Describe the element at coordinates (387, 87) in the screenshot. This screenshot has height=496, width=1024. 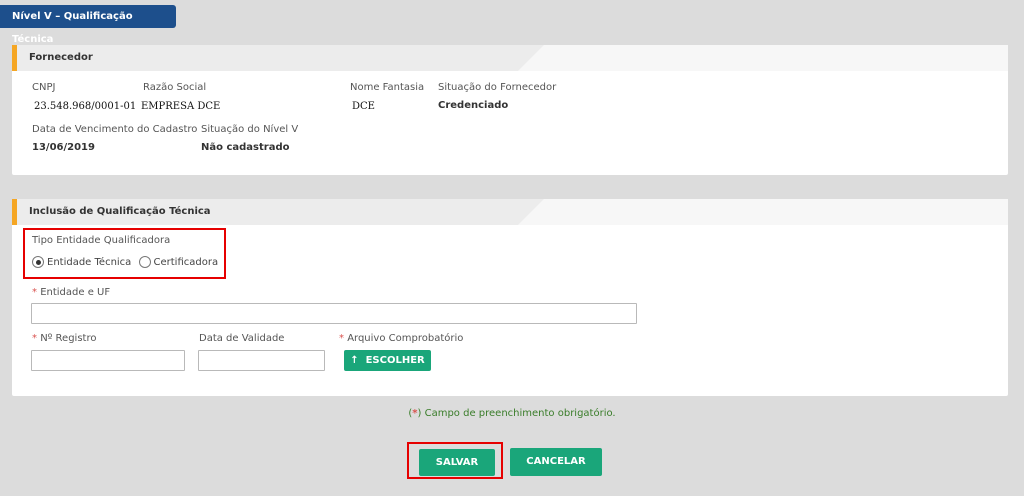
I see `nome-fantasia-label: Nome Fantasia` at that location.